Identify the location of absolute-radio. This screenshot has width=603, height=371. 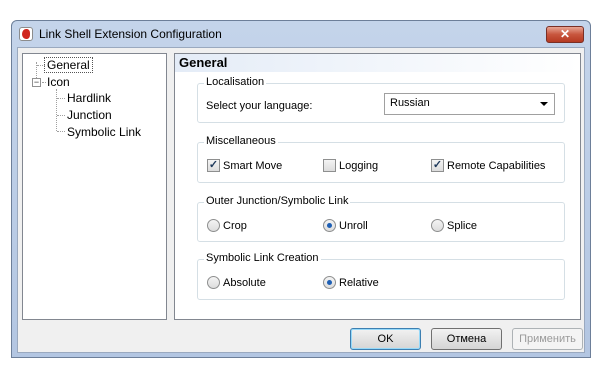
(213, 282).